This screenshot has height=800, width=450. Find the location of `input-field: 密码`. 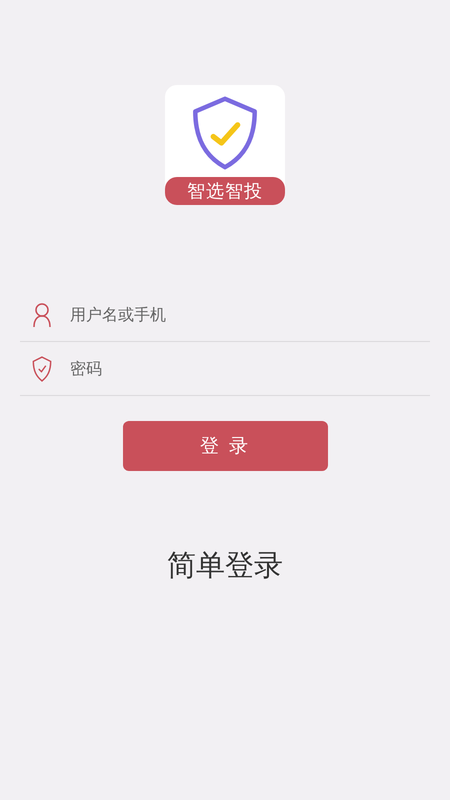

input-field: 密码 is located at coordinates (250, 369).